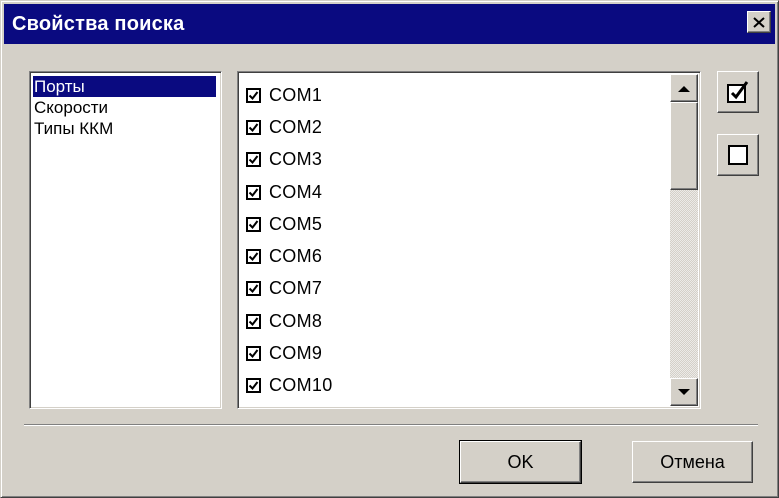 Image resolution: width=779 pixels, height=498 pixels. I want to click on port-label: COM5, so click(296, 223).